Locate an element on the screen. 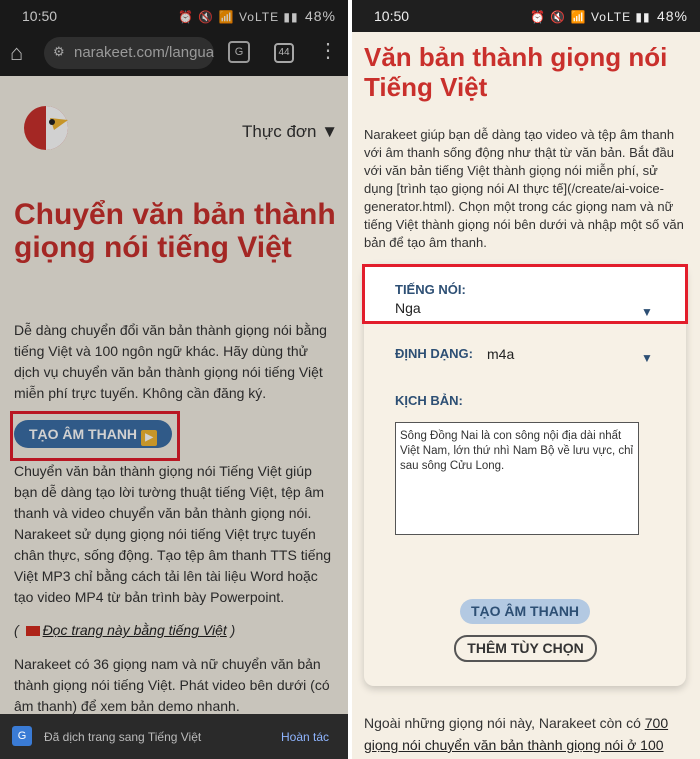 The width and height of the screenshot is (700, 759). read-link: Đọc trang này bằng tiếng Việt is located at coordinates (135, 630).